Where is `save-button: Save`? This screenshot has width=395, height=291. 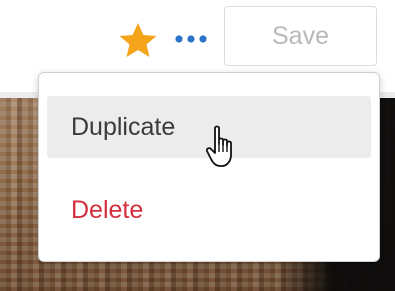 save-button: Save is located at coordinates (300, 36).